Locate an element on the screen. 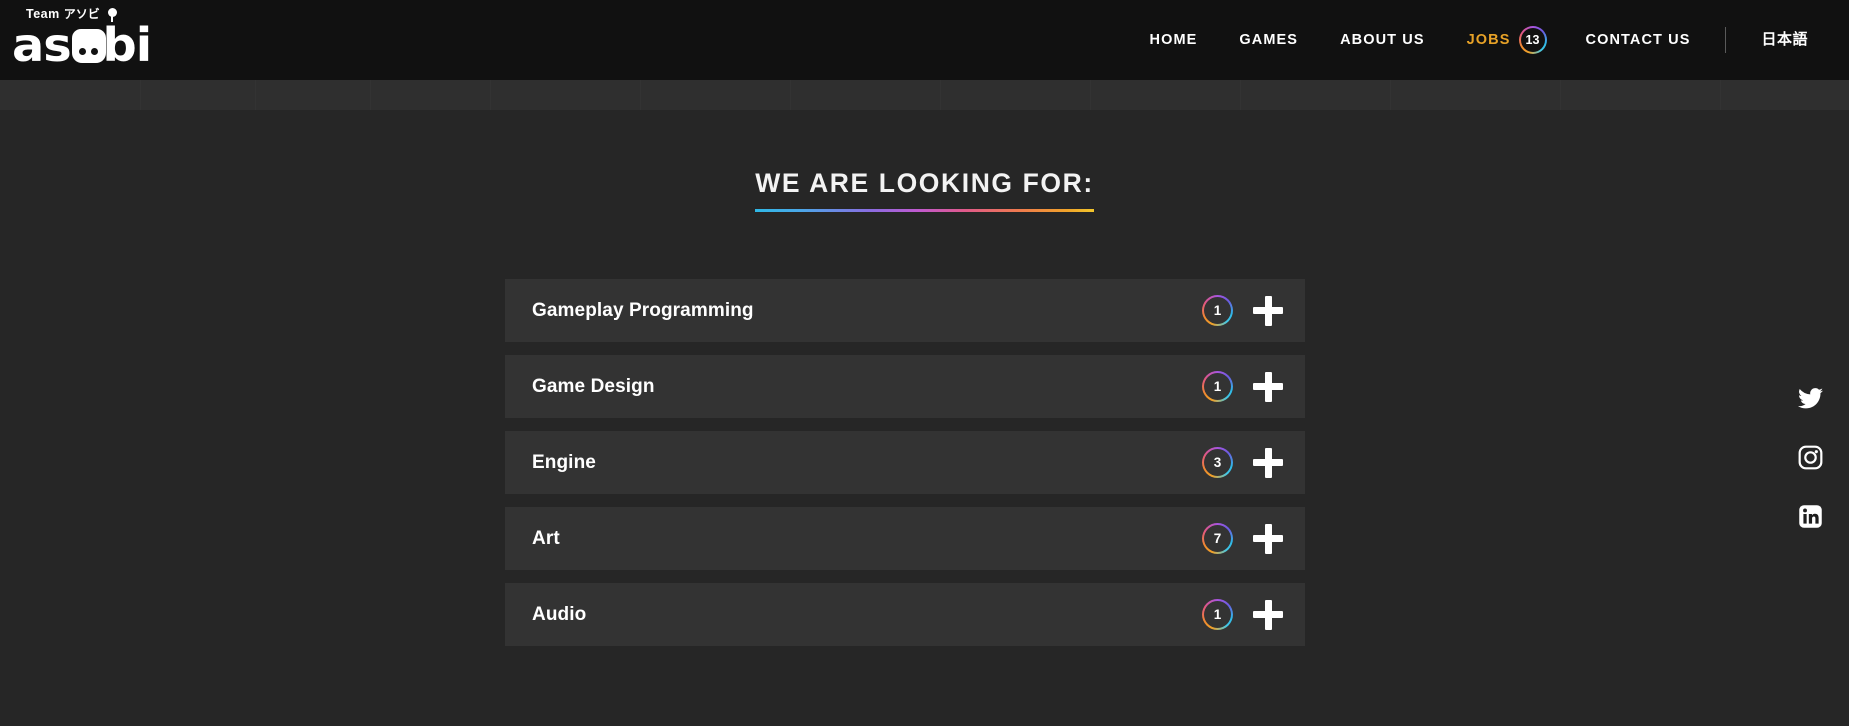 This screenshot has width=1849, height=726. language-switcher: 日本語 is located at coordinates (1784, 40).